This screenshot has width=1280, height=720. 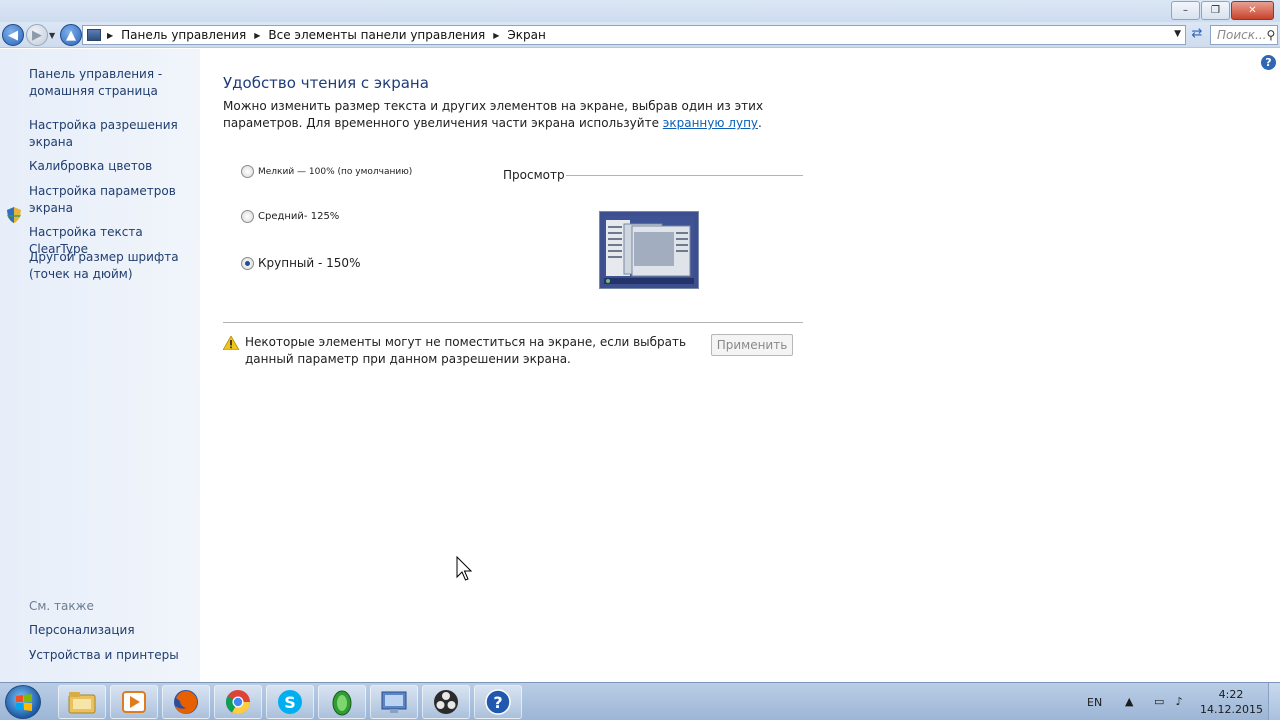 What do you see at coordinates (1177, 34) in the screenshot?
I see `address-dropdown-icon: ▼` at bounding box center [1177, 34].